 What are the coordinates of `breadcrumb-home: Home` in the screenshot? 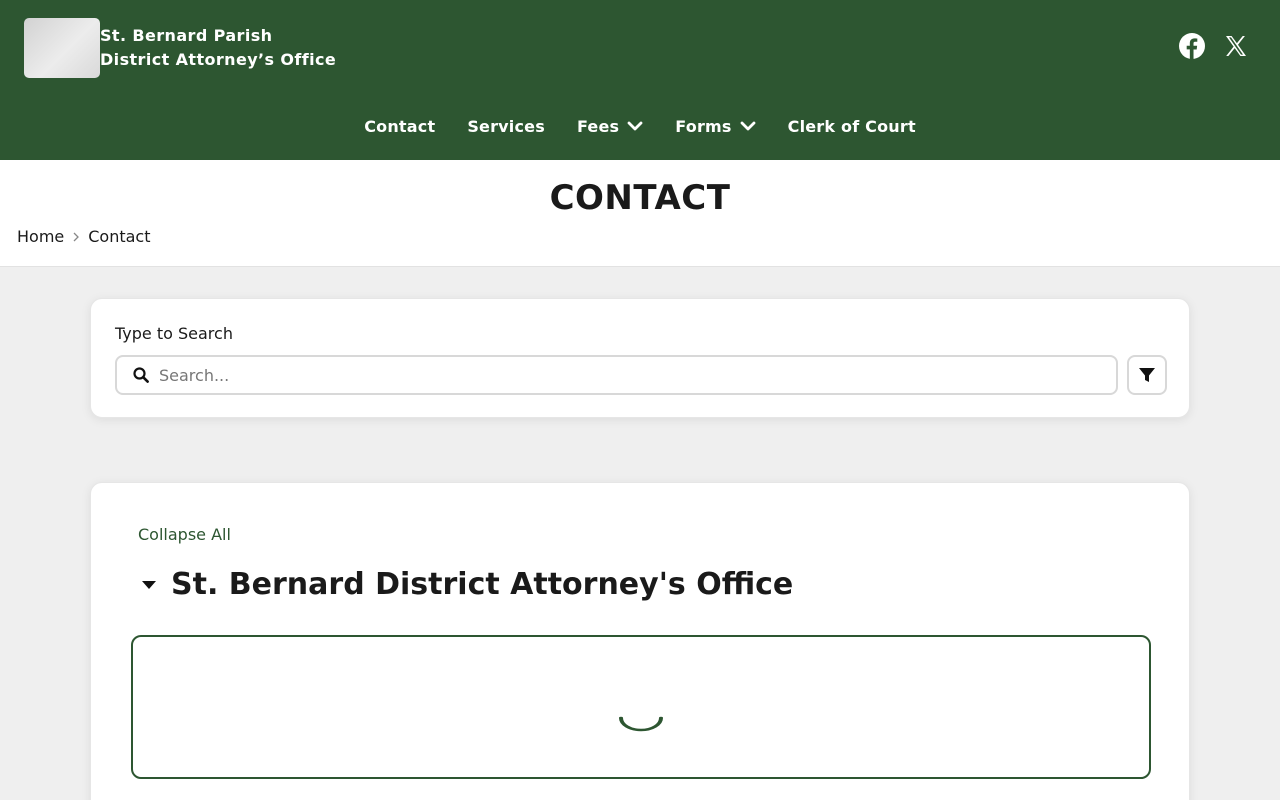 It's located at (40, 236).